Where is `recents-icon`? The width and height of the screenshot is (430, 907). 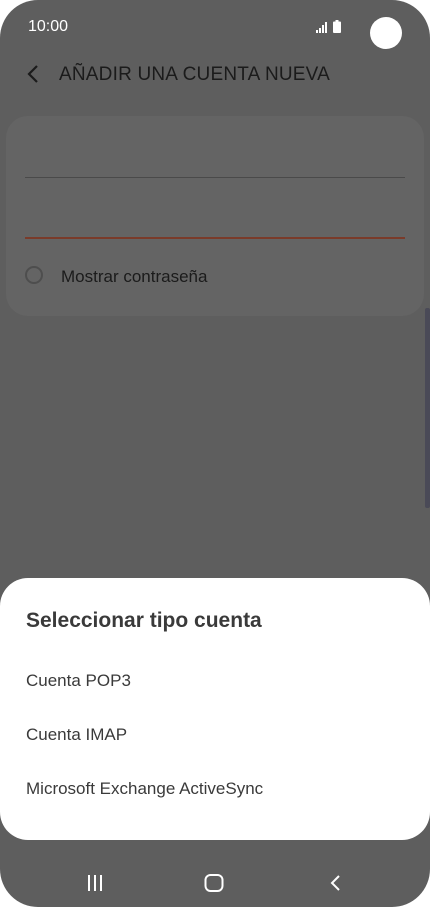
recents-icon is located at coordinates (95, 883).